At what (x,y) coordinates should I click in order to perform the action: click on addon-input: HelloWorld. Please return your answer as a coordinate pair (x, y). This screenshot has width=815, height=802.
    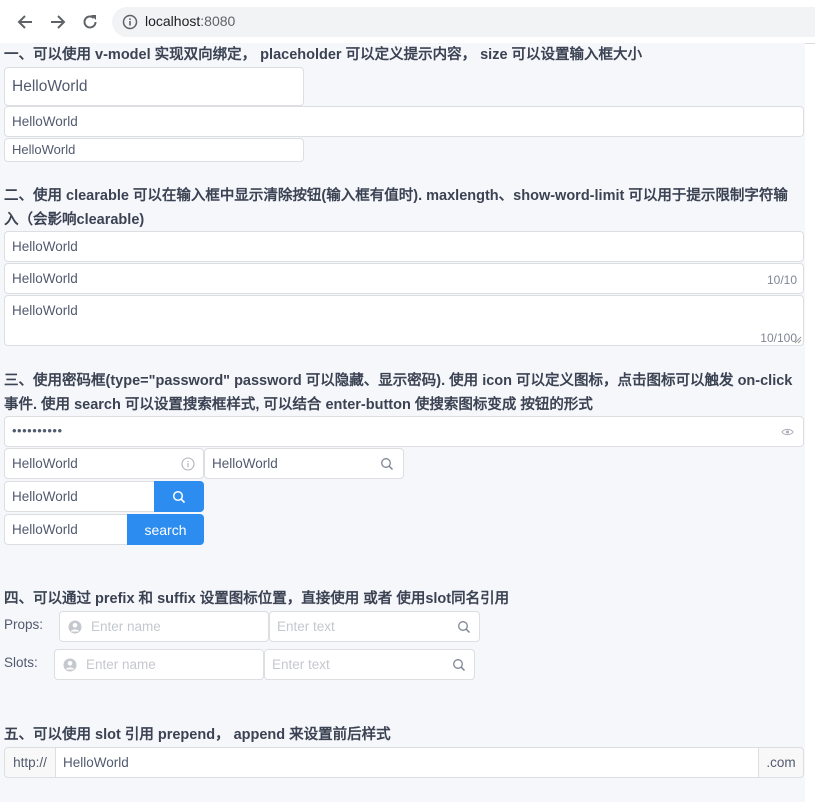
    Looking at the image, I should click on (407, 762).